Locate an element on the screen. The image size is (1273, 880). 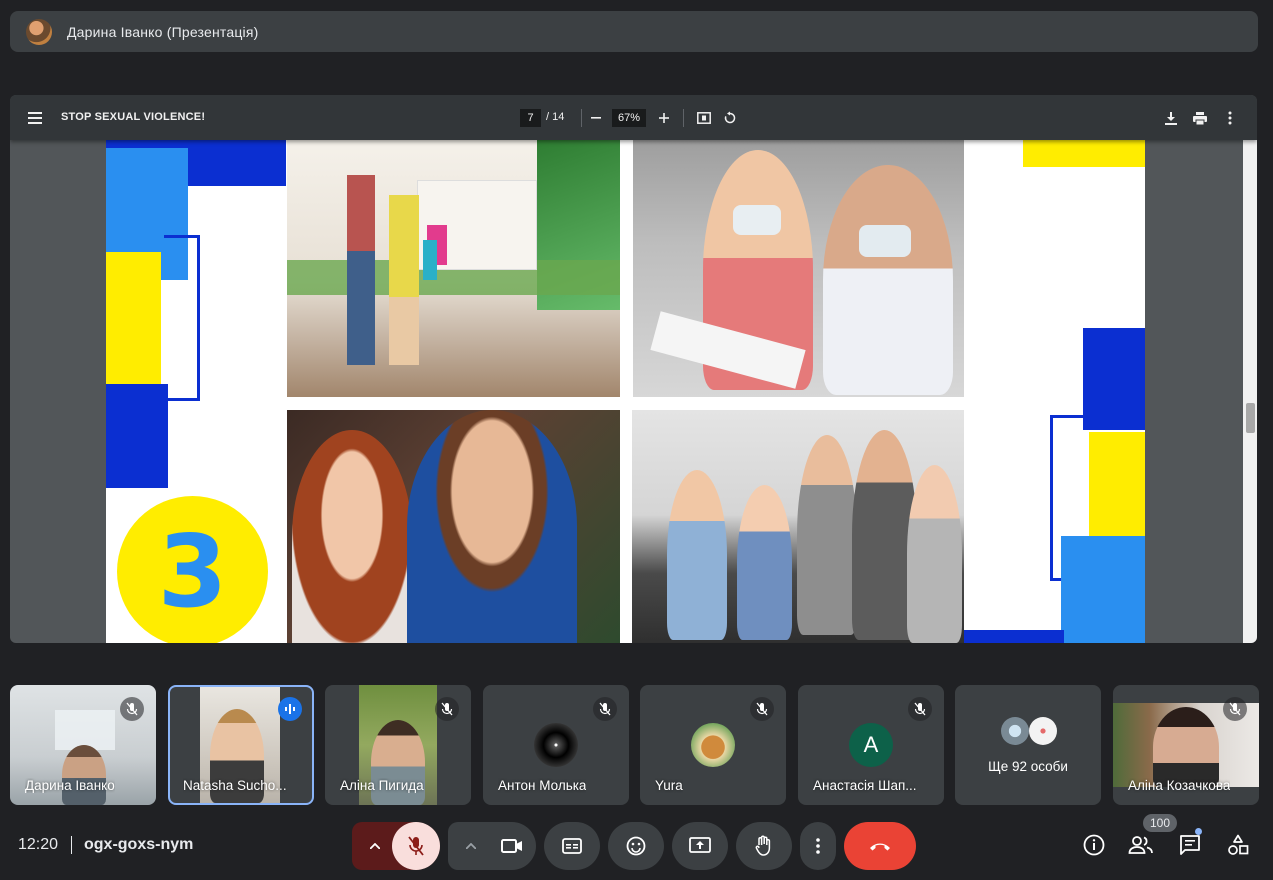
participant-tile: Дарина Іванко is located at coordinates (83, 745).